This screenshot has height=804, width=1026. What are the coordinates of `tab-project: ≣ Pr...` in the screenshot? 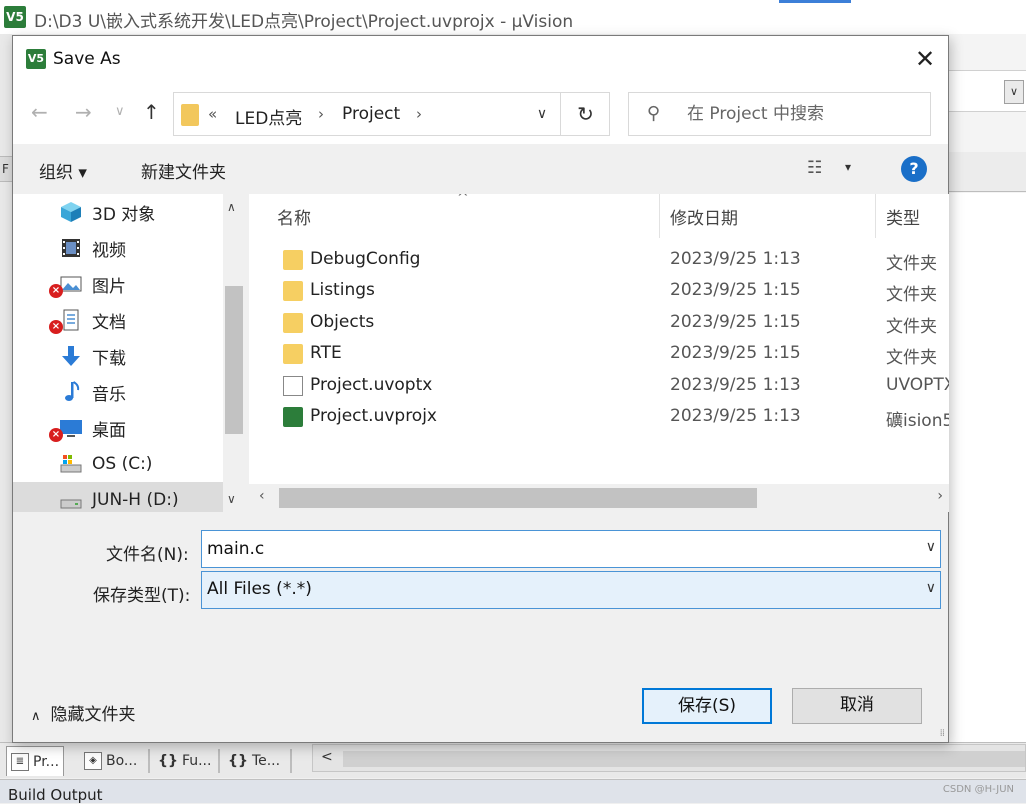 It's located at (35, 761).